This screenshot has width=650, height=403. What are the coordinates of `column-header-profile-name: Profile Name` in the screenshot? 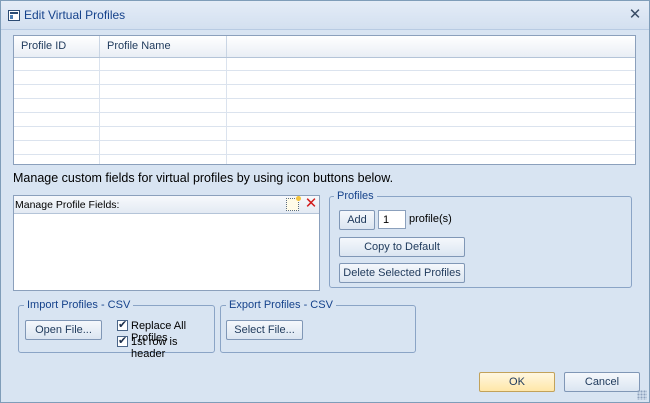 It's located at (163, 46).